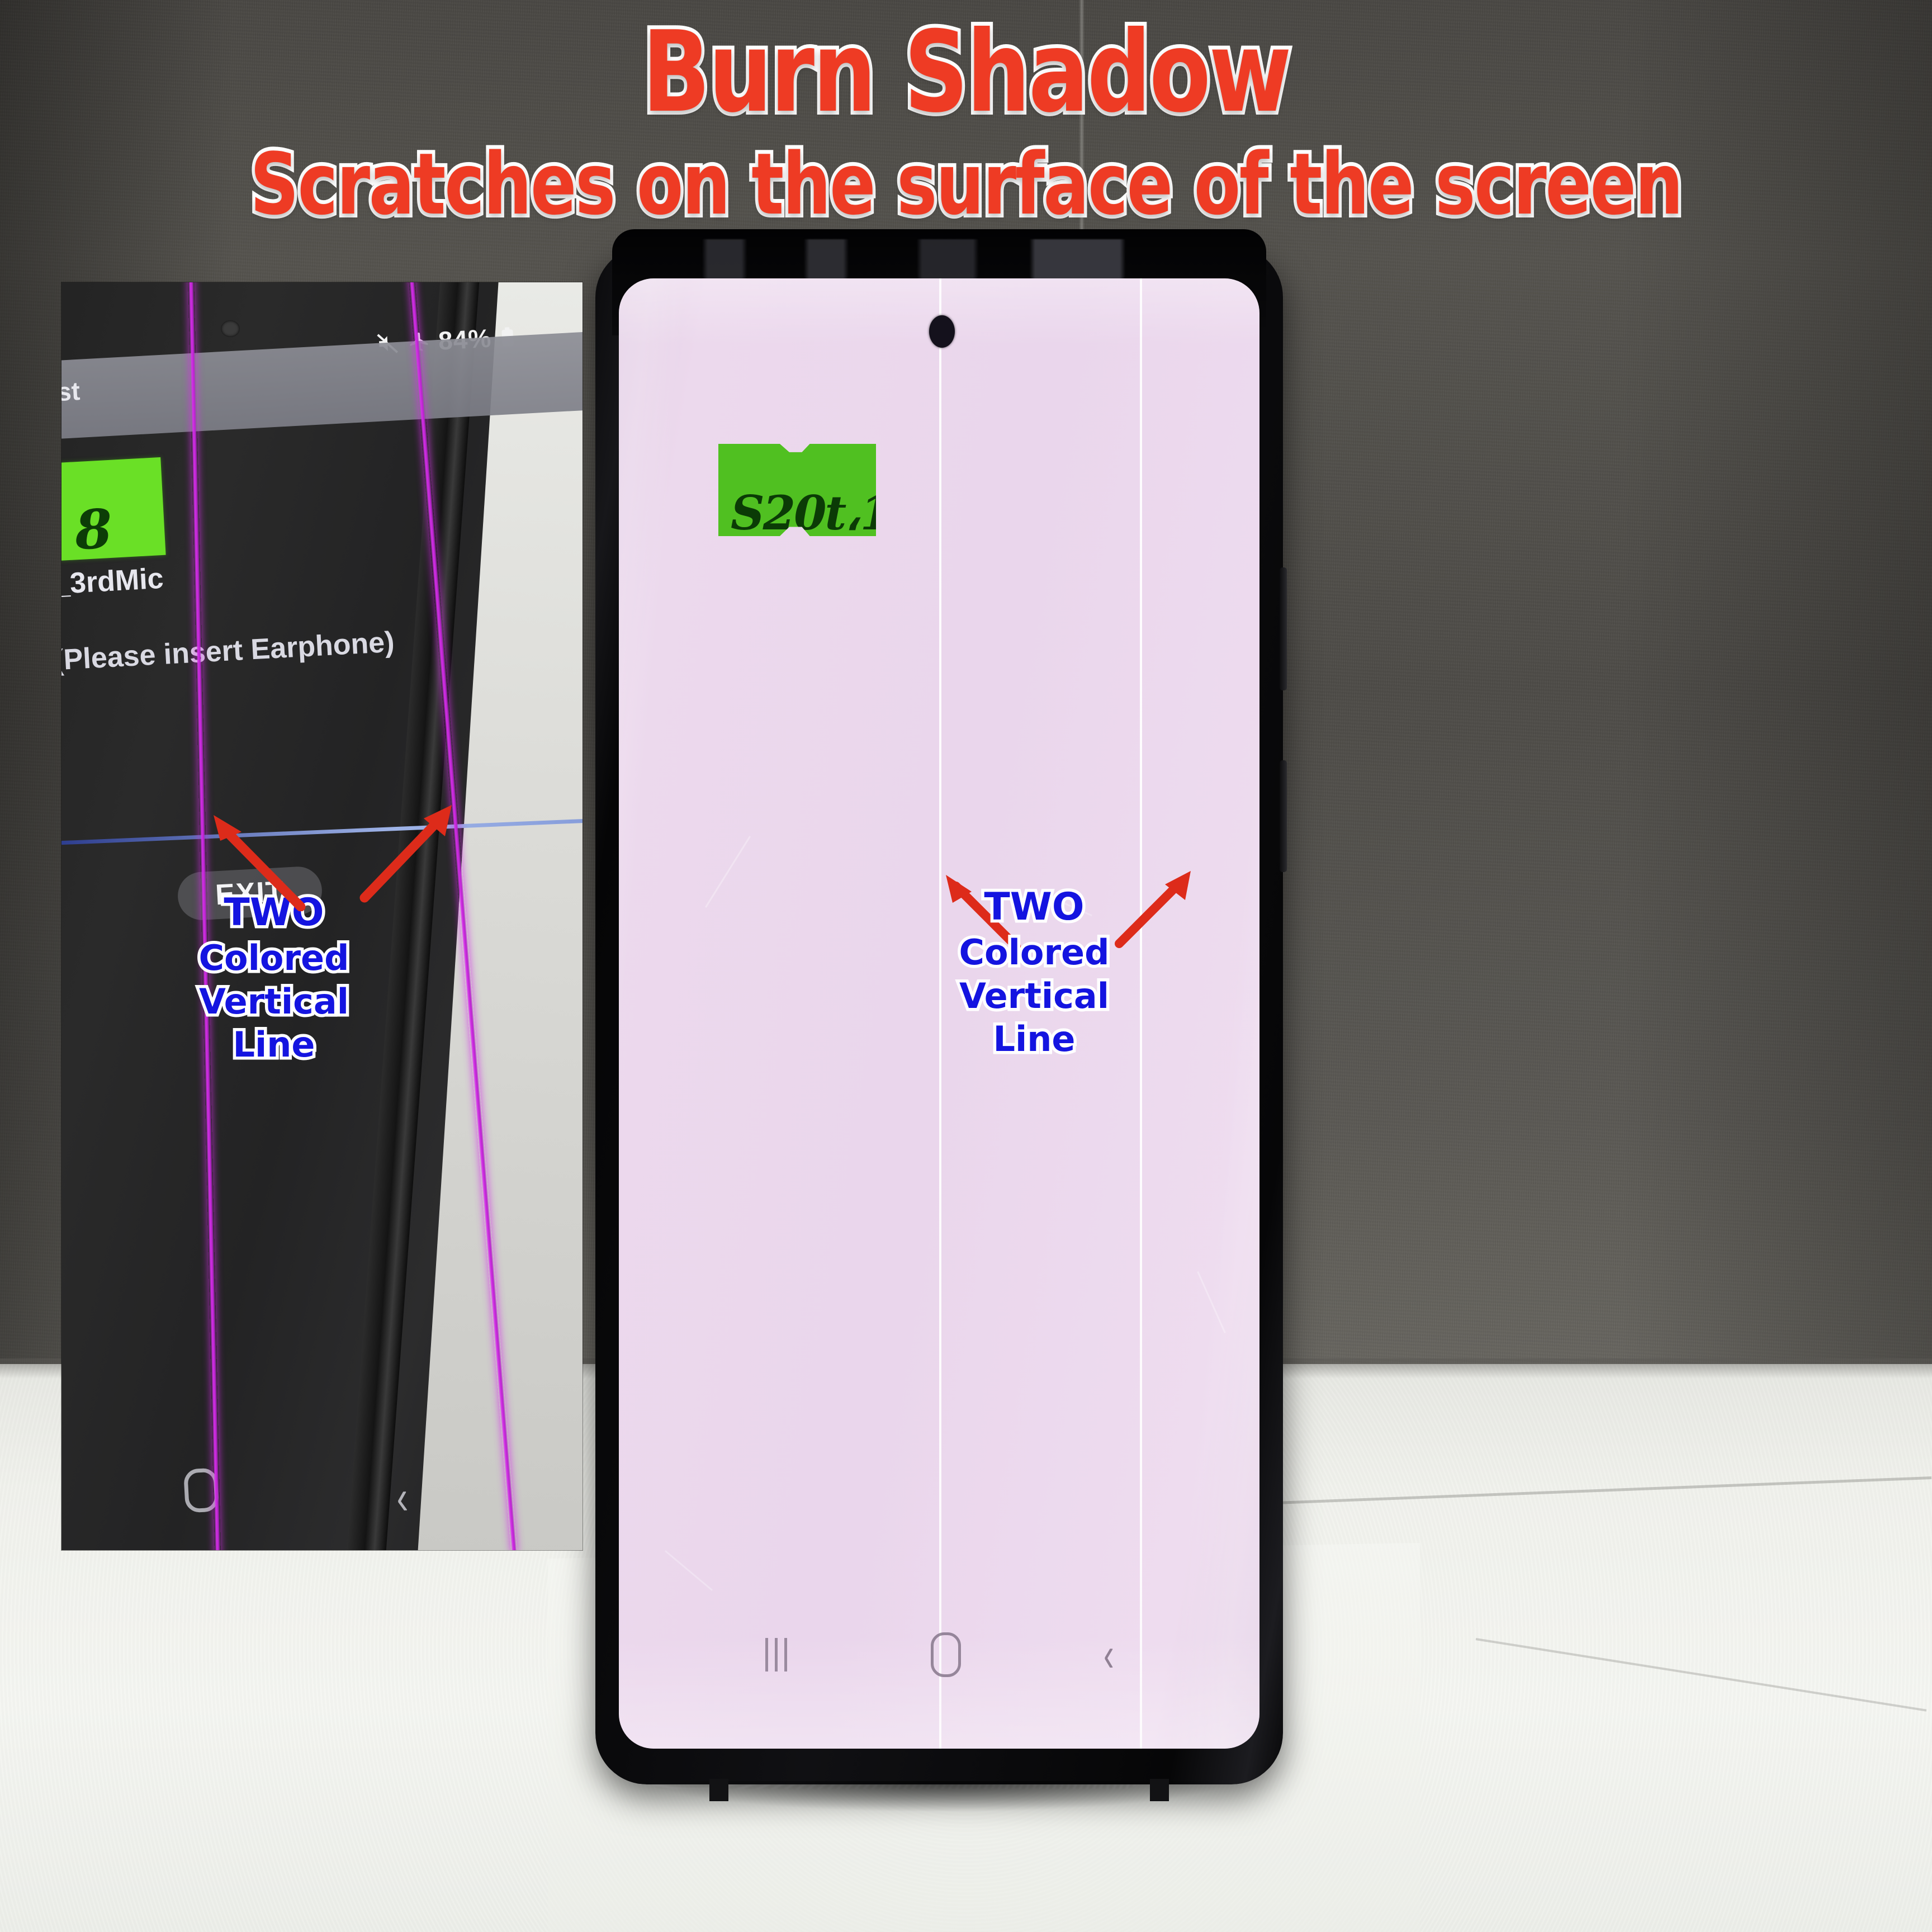  I want to click on main-annotation-text: TWO Colored Vertical Line, so click(1034, 972).